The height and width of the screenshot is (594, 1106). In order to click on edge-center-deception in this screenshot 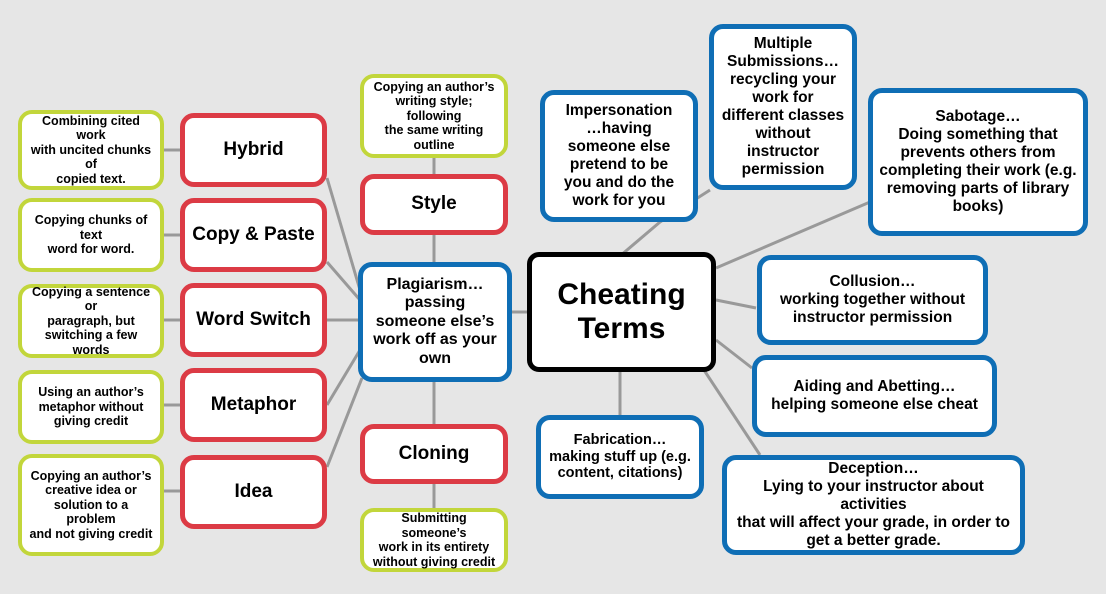, I will do `click(730, 409)`.